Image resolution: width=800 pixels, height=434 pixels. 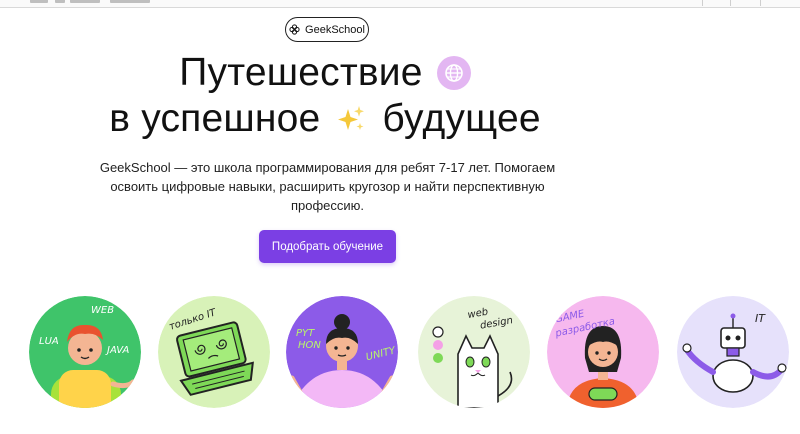 I want to click on cat-designer-icon: web design, so click(x=474, y=352).